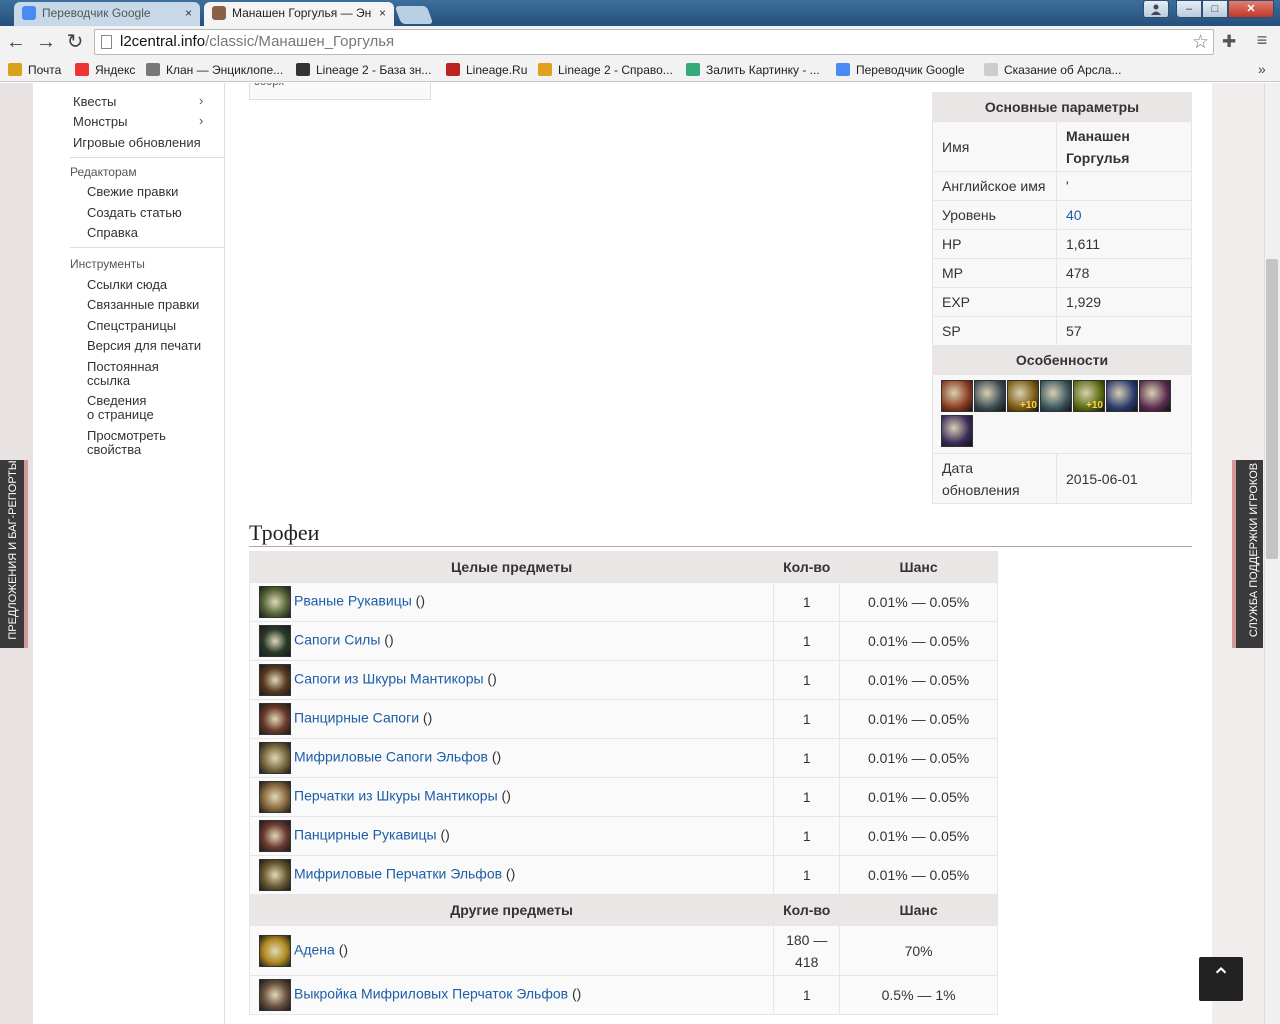  I want to click on sidebar-item-game-updates: Игровые обновления, so click(137, 142).